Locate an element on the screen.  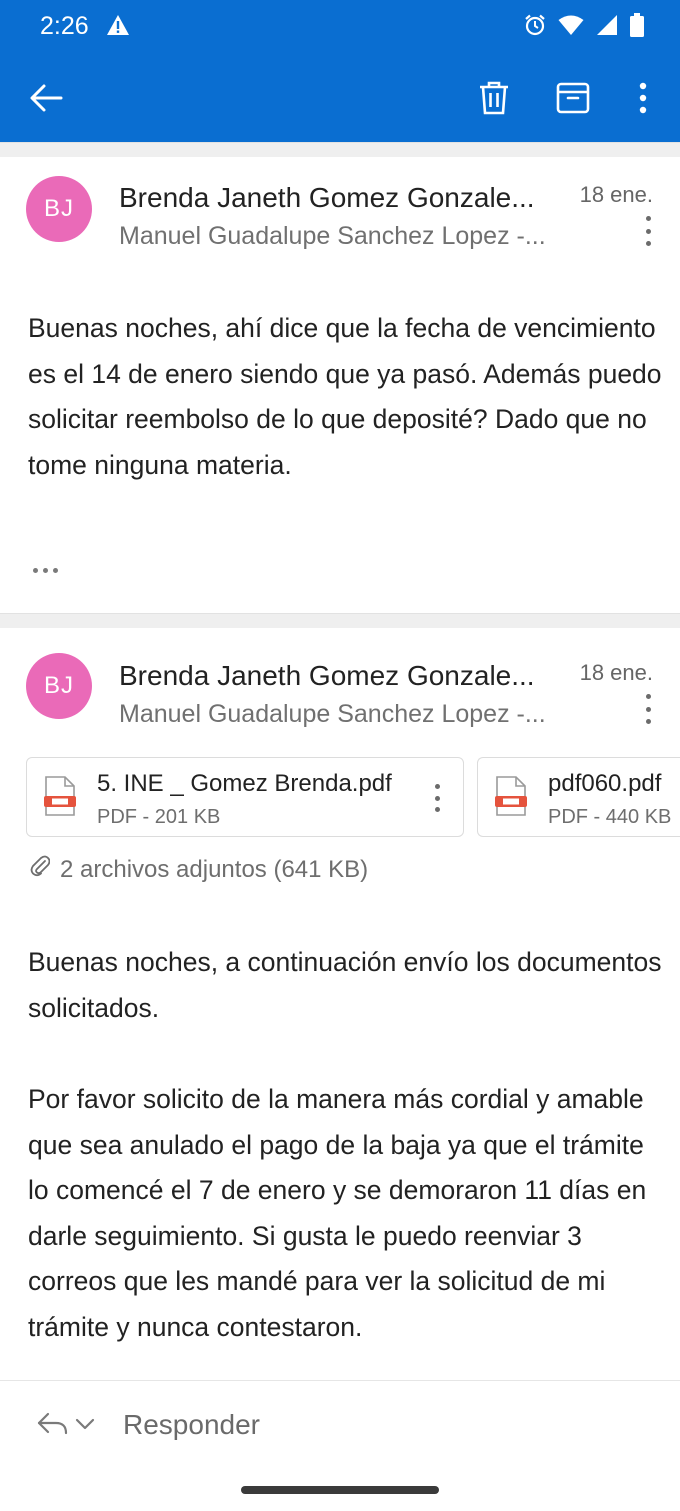
reply-button: Responder is located at coordinates (191, 1425).